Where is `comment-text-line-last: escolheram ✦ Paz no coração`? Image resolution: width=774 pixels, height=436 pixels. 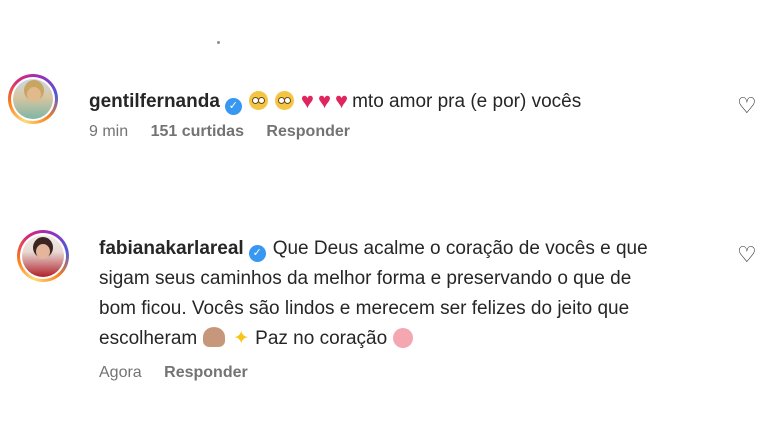
comment-text-line-last: escolheram ✦ Paz no coração is located at coordinates (409, 339).